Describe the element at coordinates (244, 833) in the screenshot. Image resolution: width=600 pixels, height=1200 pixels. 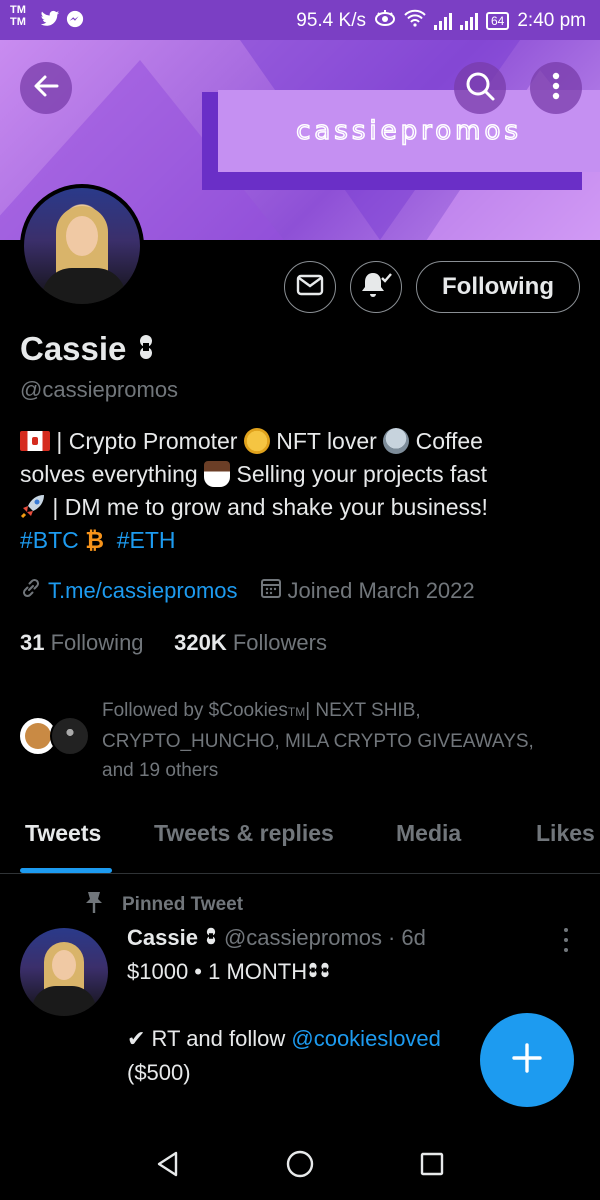
I see `tab-tweets-replies: Tweets & replies` at that location.